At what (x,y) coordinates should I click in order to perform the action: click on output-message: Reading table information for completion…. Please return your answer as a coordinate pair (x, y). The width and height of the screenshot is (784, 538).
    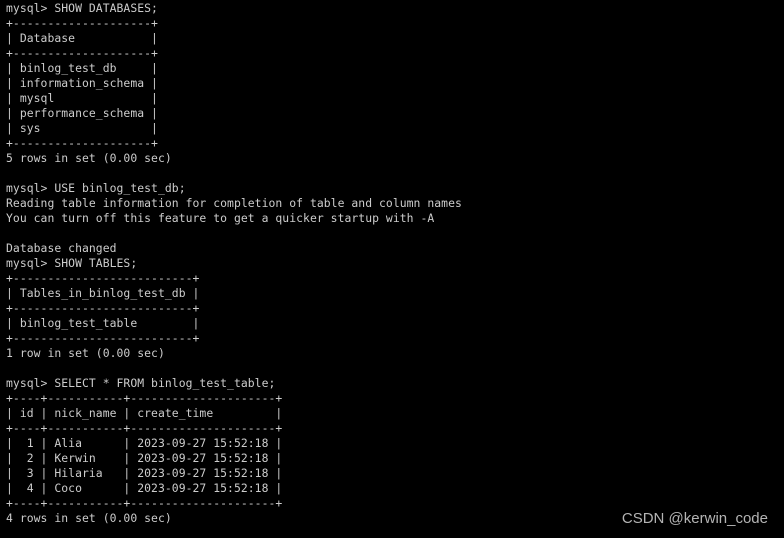
    Looking at the image, I should click on (234, 203).